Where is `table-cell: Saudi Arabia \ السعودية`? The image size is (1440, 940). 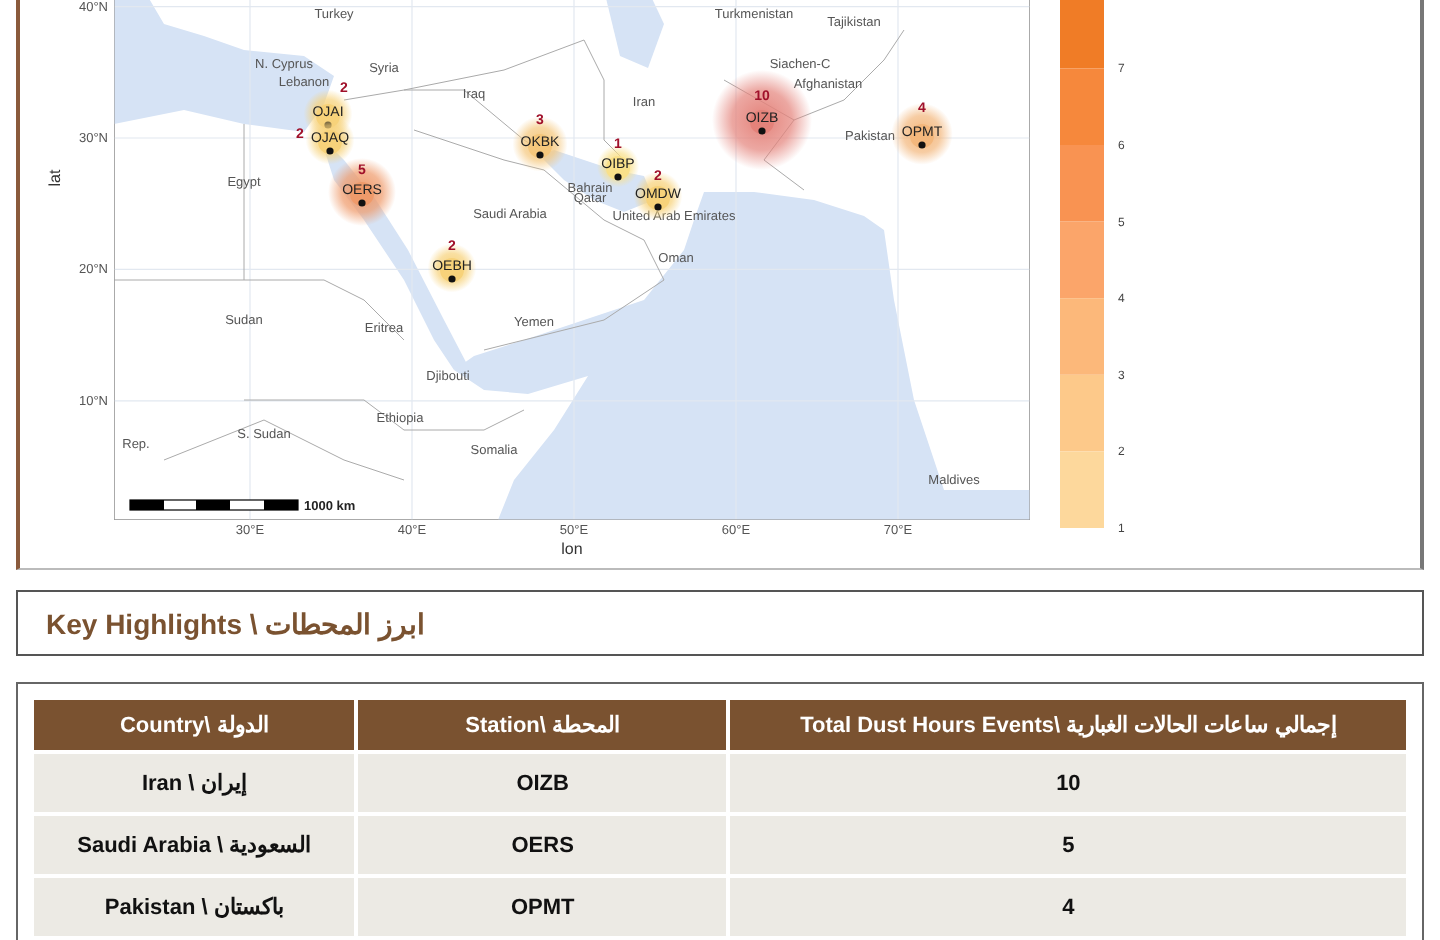
table-cell: Saudi Arabia \ السعودية is located at coordinates (194, 845).